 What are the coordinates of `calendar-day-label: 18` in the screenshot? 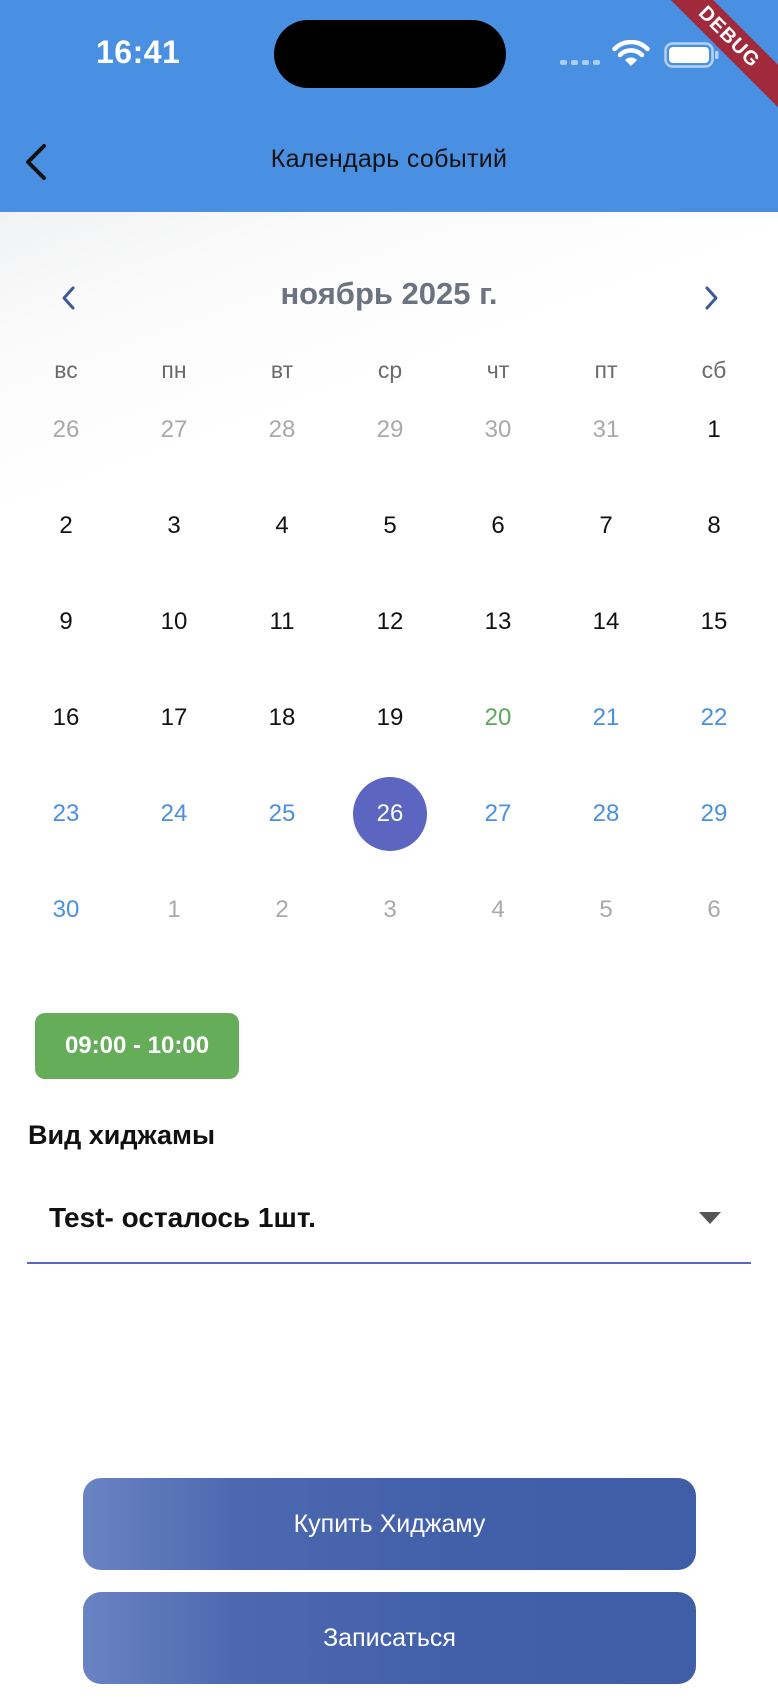 It's located at (282, 717).